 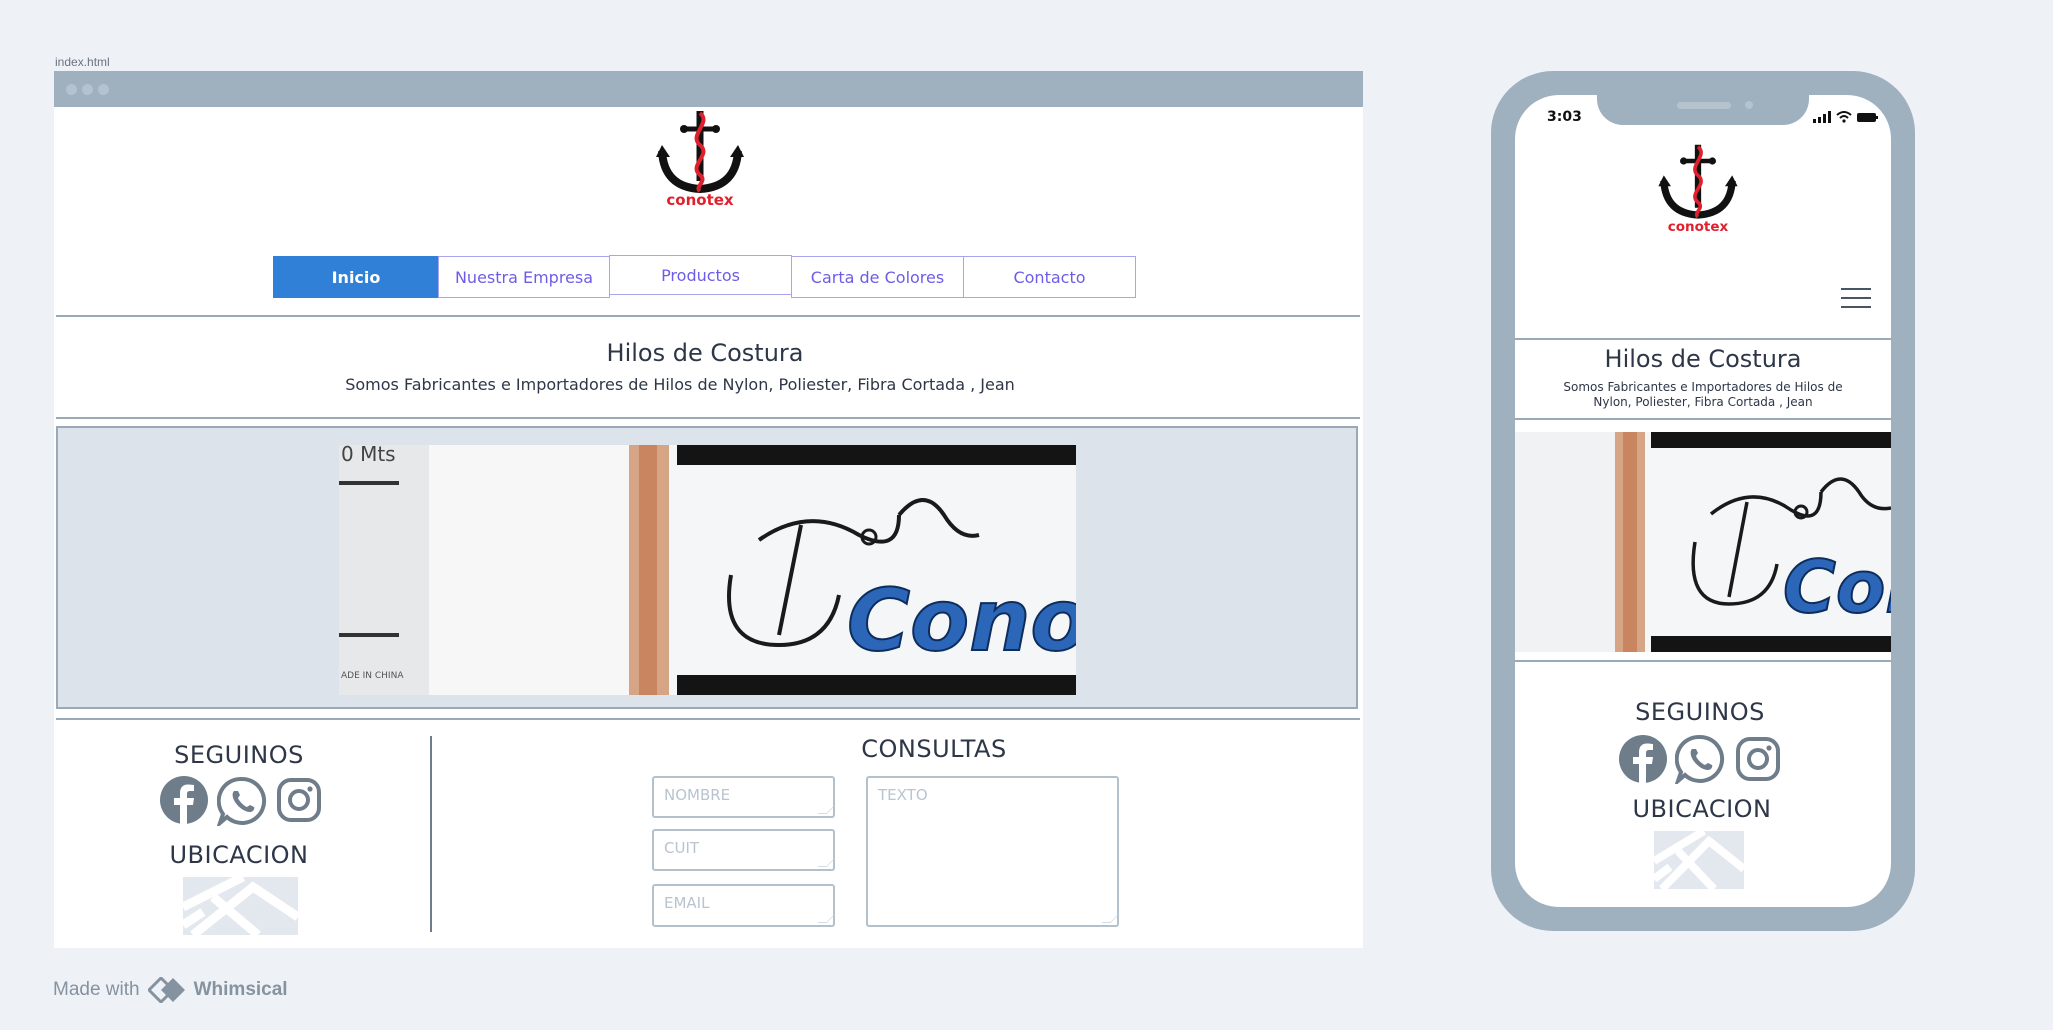 I want to click on email-field: EMAIL, so click(x=743, y=905).